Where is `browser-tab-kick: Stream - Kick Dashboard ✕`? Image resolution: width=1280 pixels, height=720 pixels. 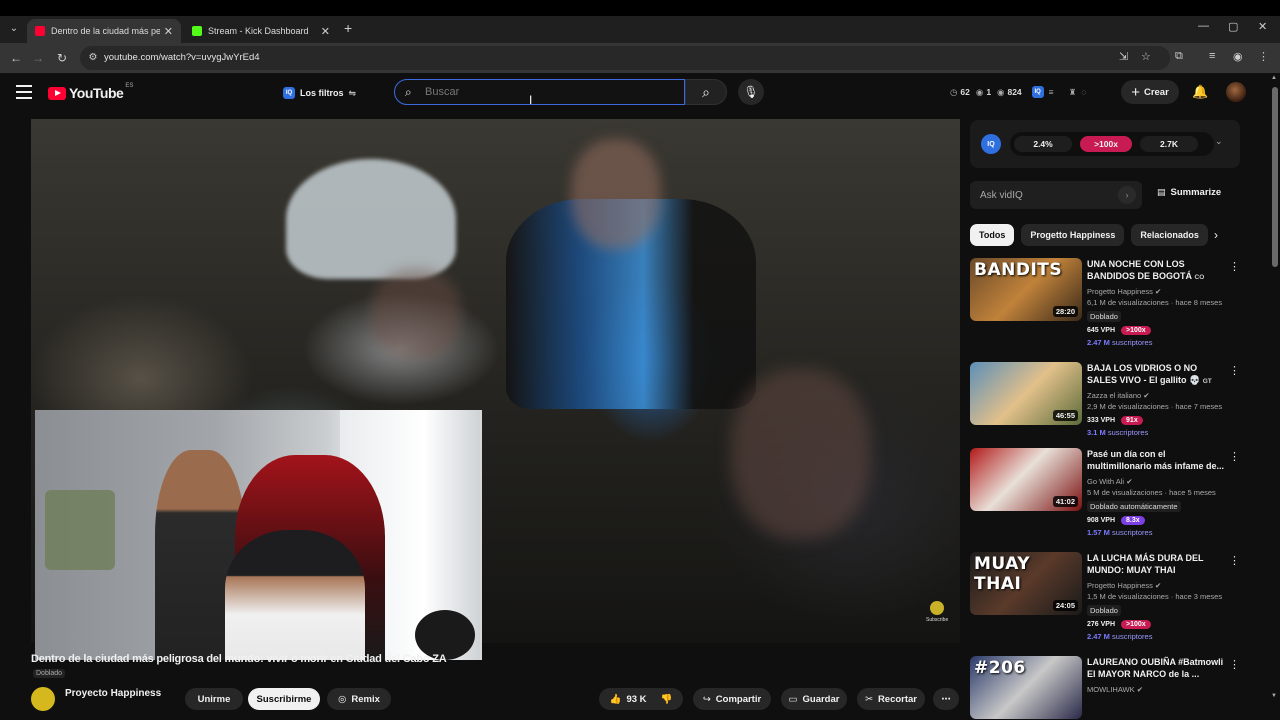
browser-tab-kick: Stream - Kick Dashboard ✕ is located at coordinates (261, 31).